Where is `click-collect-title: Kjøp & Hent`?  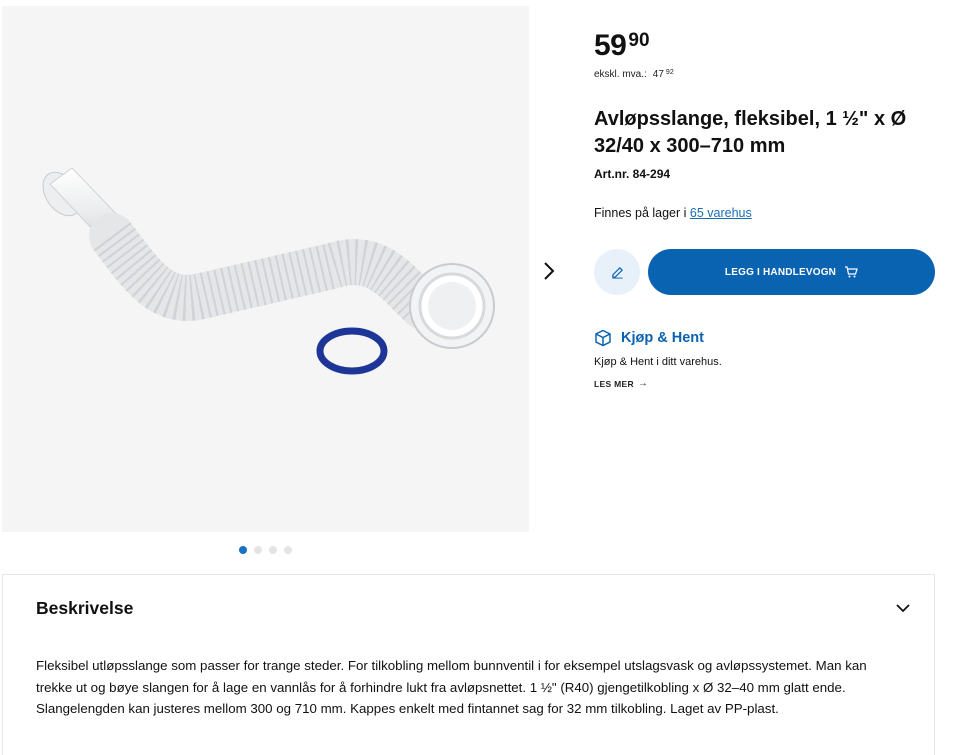
click-collect-title: Kjøp & Hent is located at coordinates (649, 338).